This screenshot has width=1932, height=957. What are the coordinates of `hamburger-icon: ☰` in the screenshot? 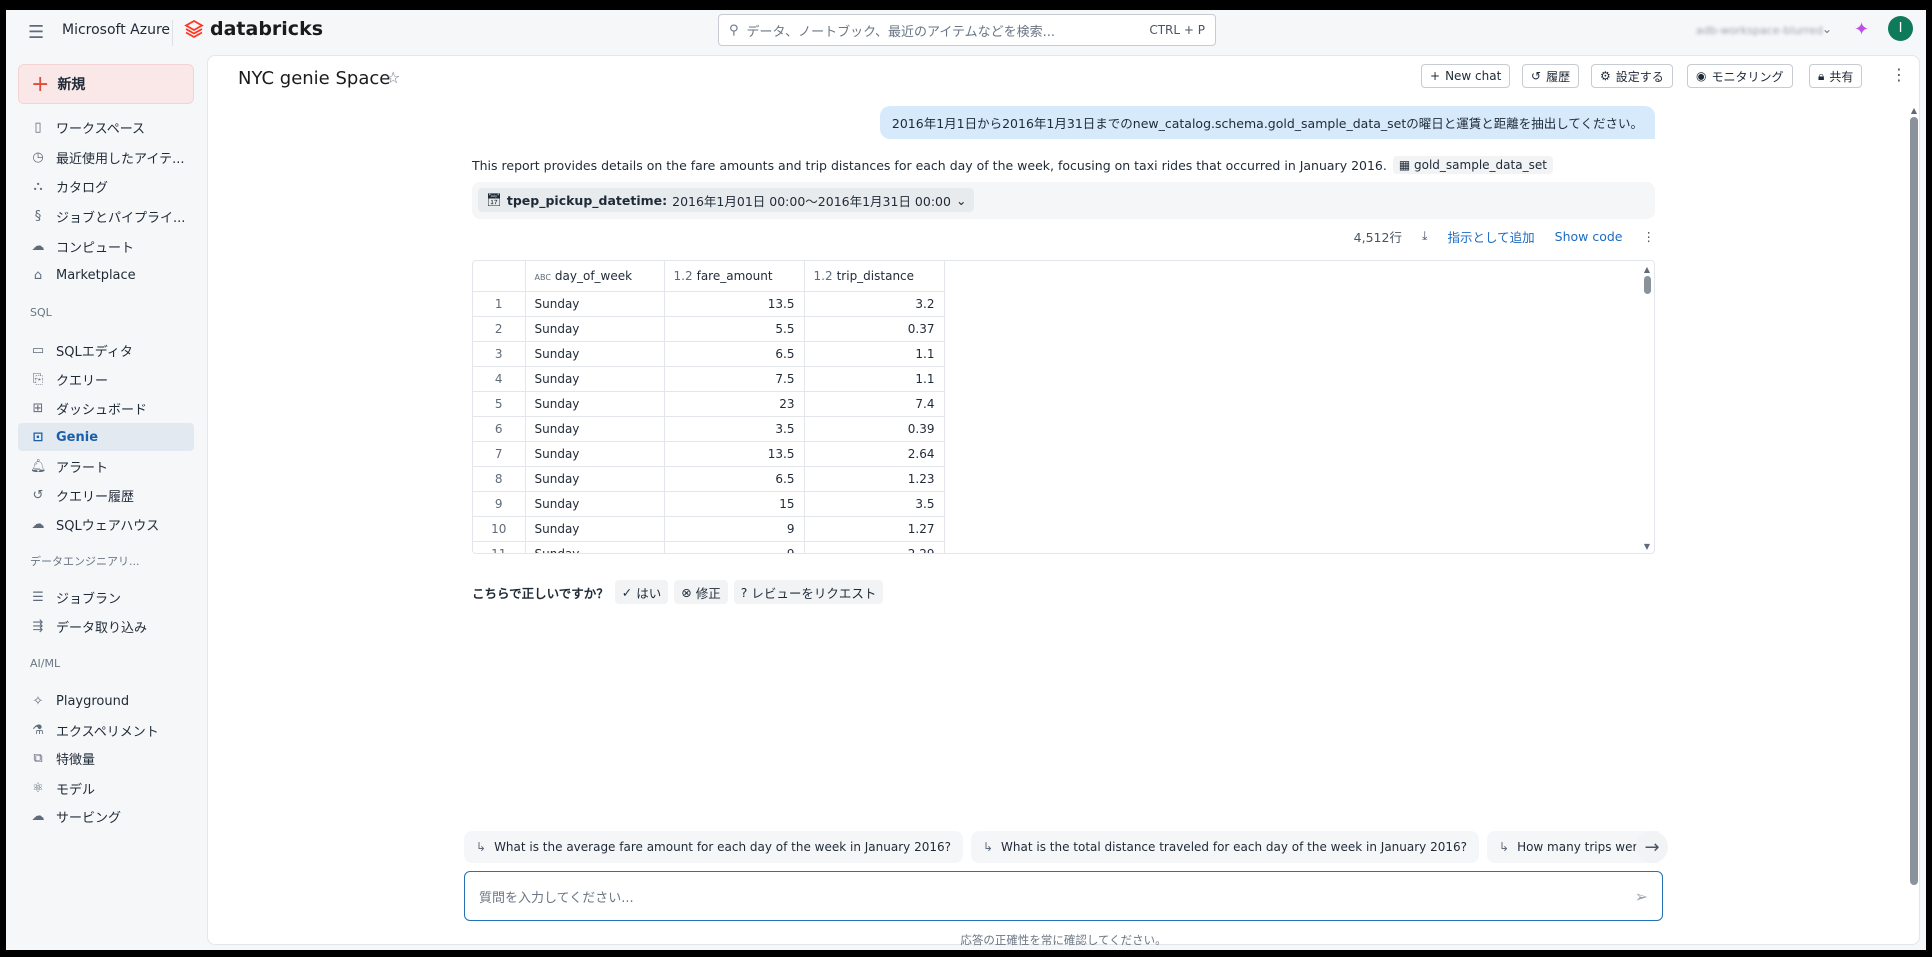 It's located at (37, 32).